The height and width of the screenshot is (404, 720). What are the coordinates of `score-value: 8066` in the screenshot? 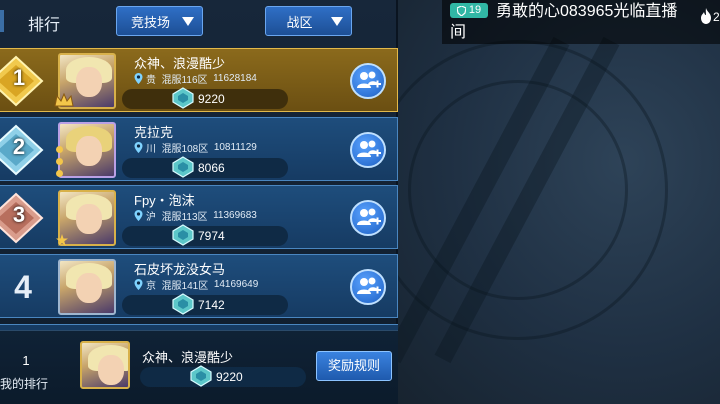 It's located at (211, 168).